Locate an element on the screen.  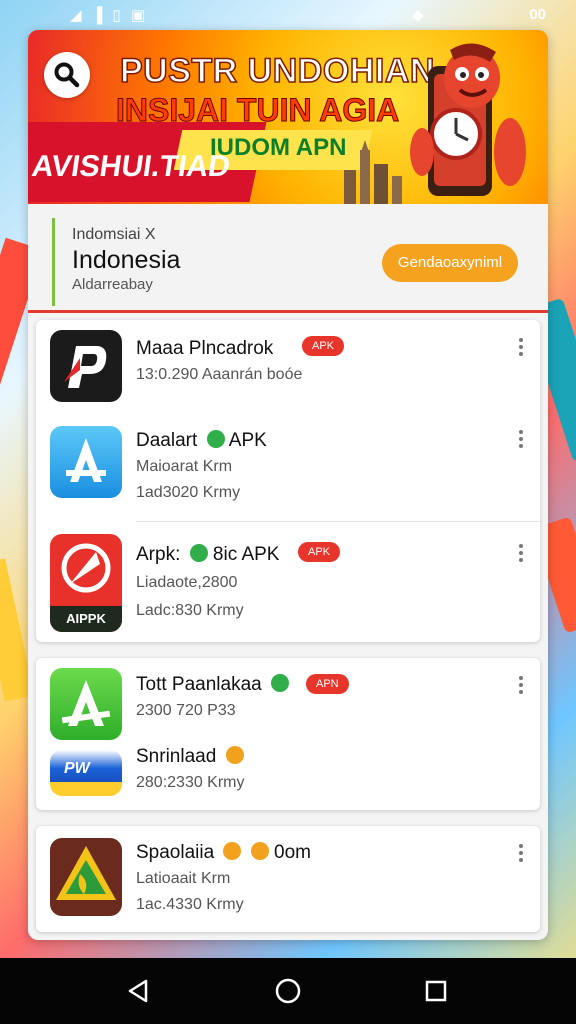
status-icons: ◢ ▐ ▯ ▣ is located at coordinates (109, 15).